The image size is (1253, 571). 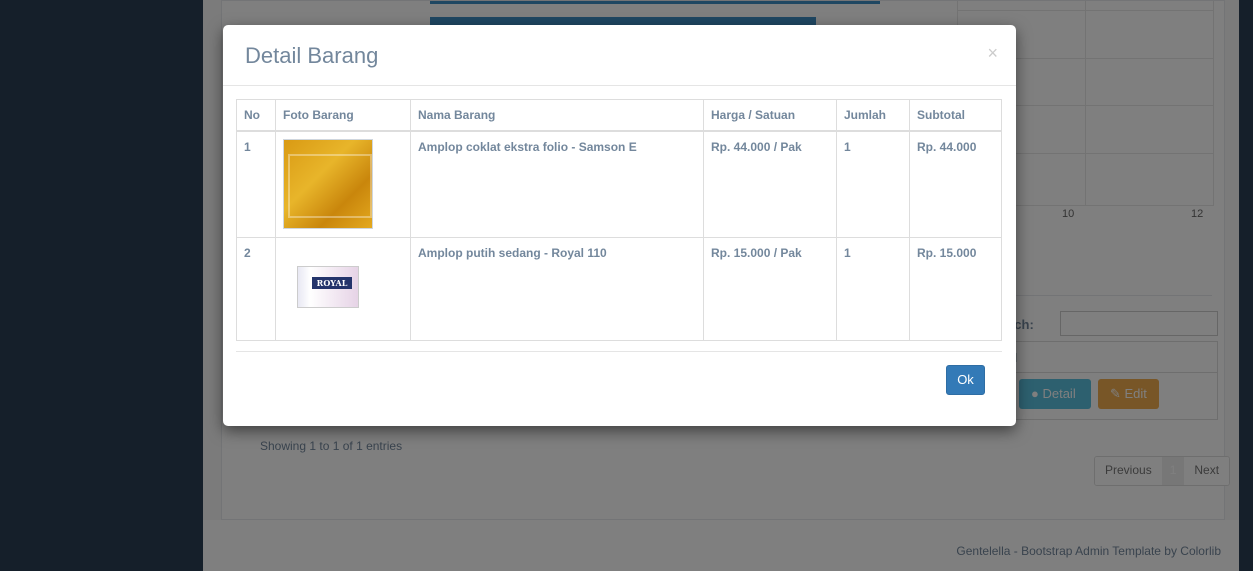 What do you see at coordinates (312, 55) in the screenshot?
I see `modal-title: Detail Barang` at bounding box center [312, 55].